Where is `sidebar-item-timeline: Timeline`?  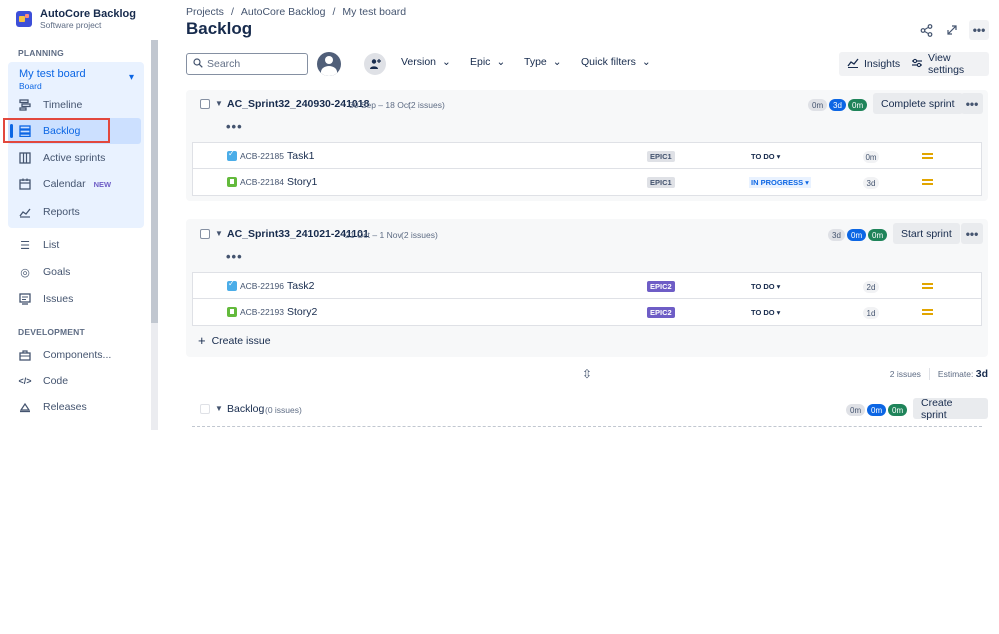
sidebar-item-timeline: Timeline is located at coordinates (50, 105).